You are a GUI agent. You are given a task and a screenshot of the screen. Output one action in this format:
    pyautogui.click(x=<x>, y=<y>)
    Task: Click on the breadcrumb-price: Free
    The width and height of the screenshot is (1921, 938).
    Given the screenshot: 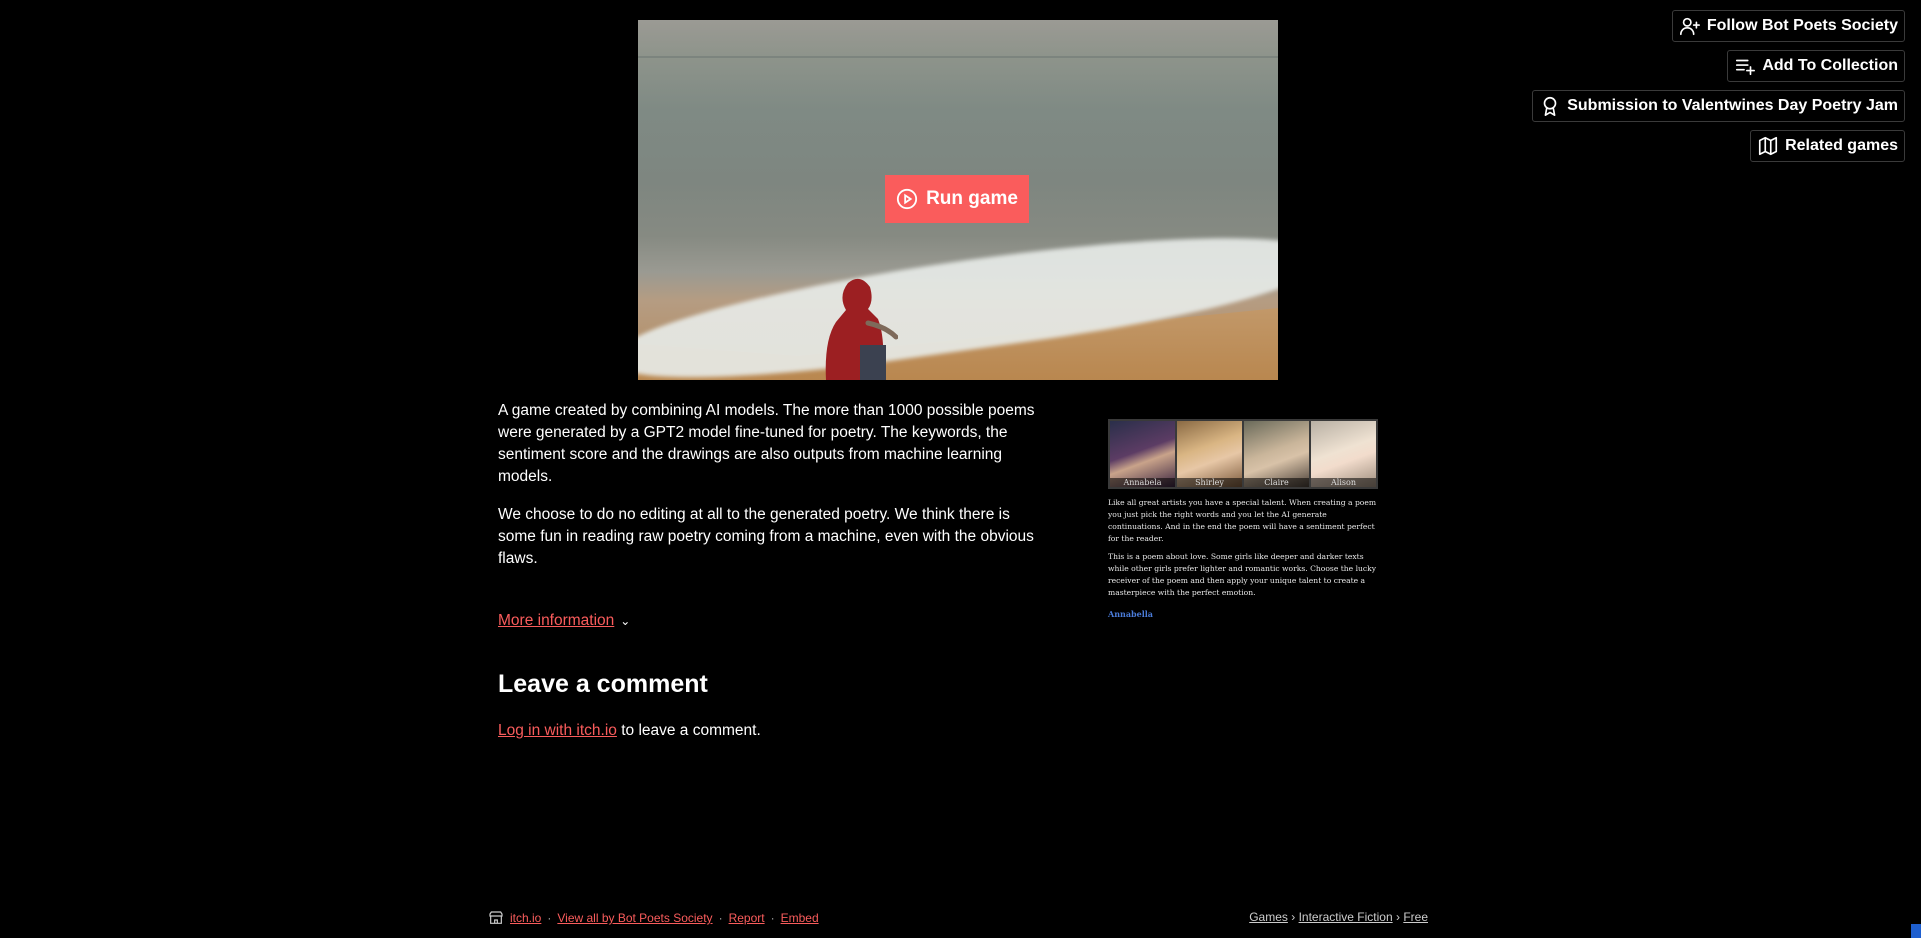 What is the action you would take?
    pyautogui.click(x=1415, y=917)
    